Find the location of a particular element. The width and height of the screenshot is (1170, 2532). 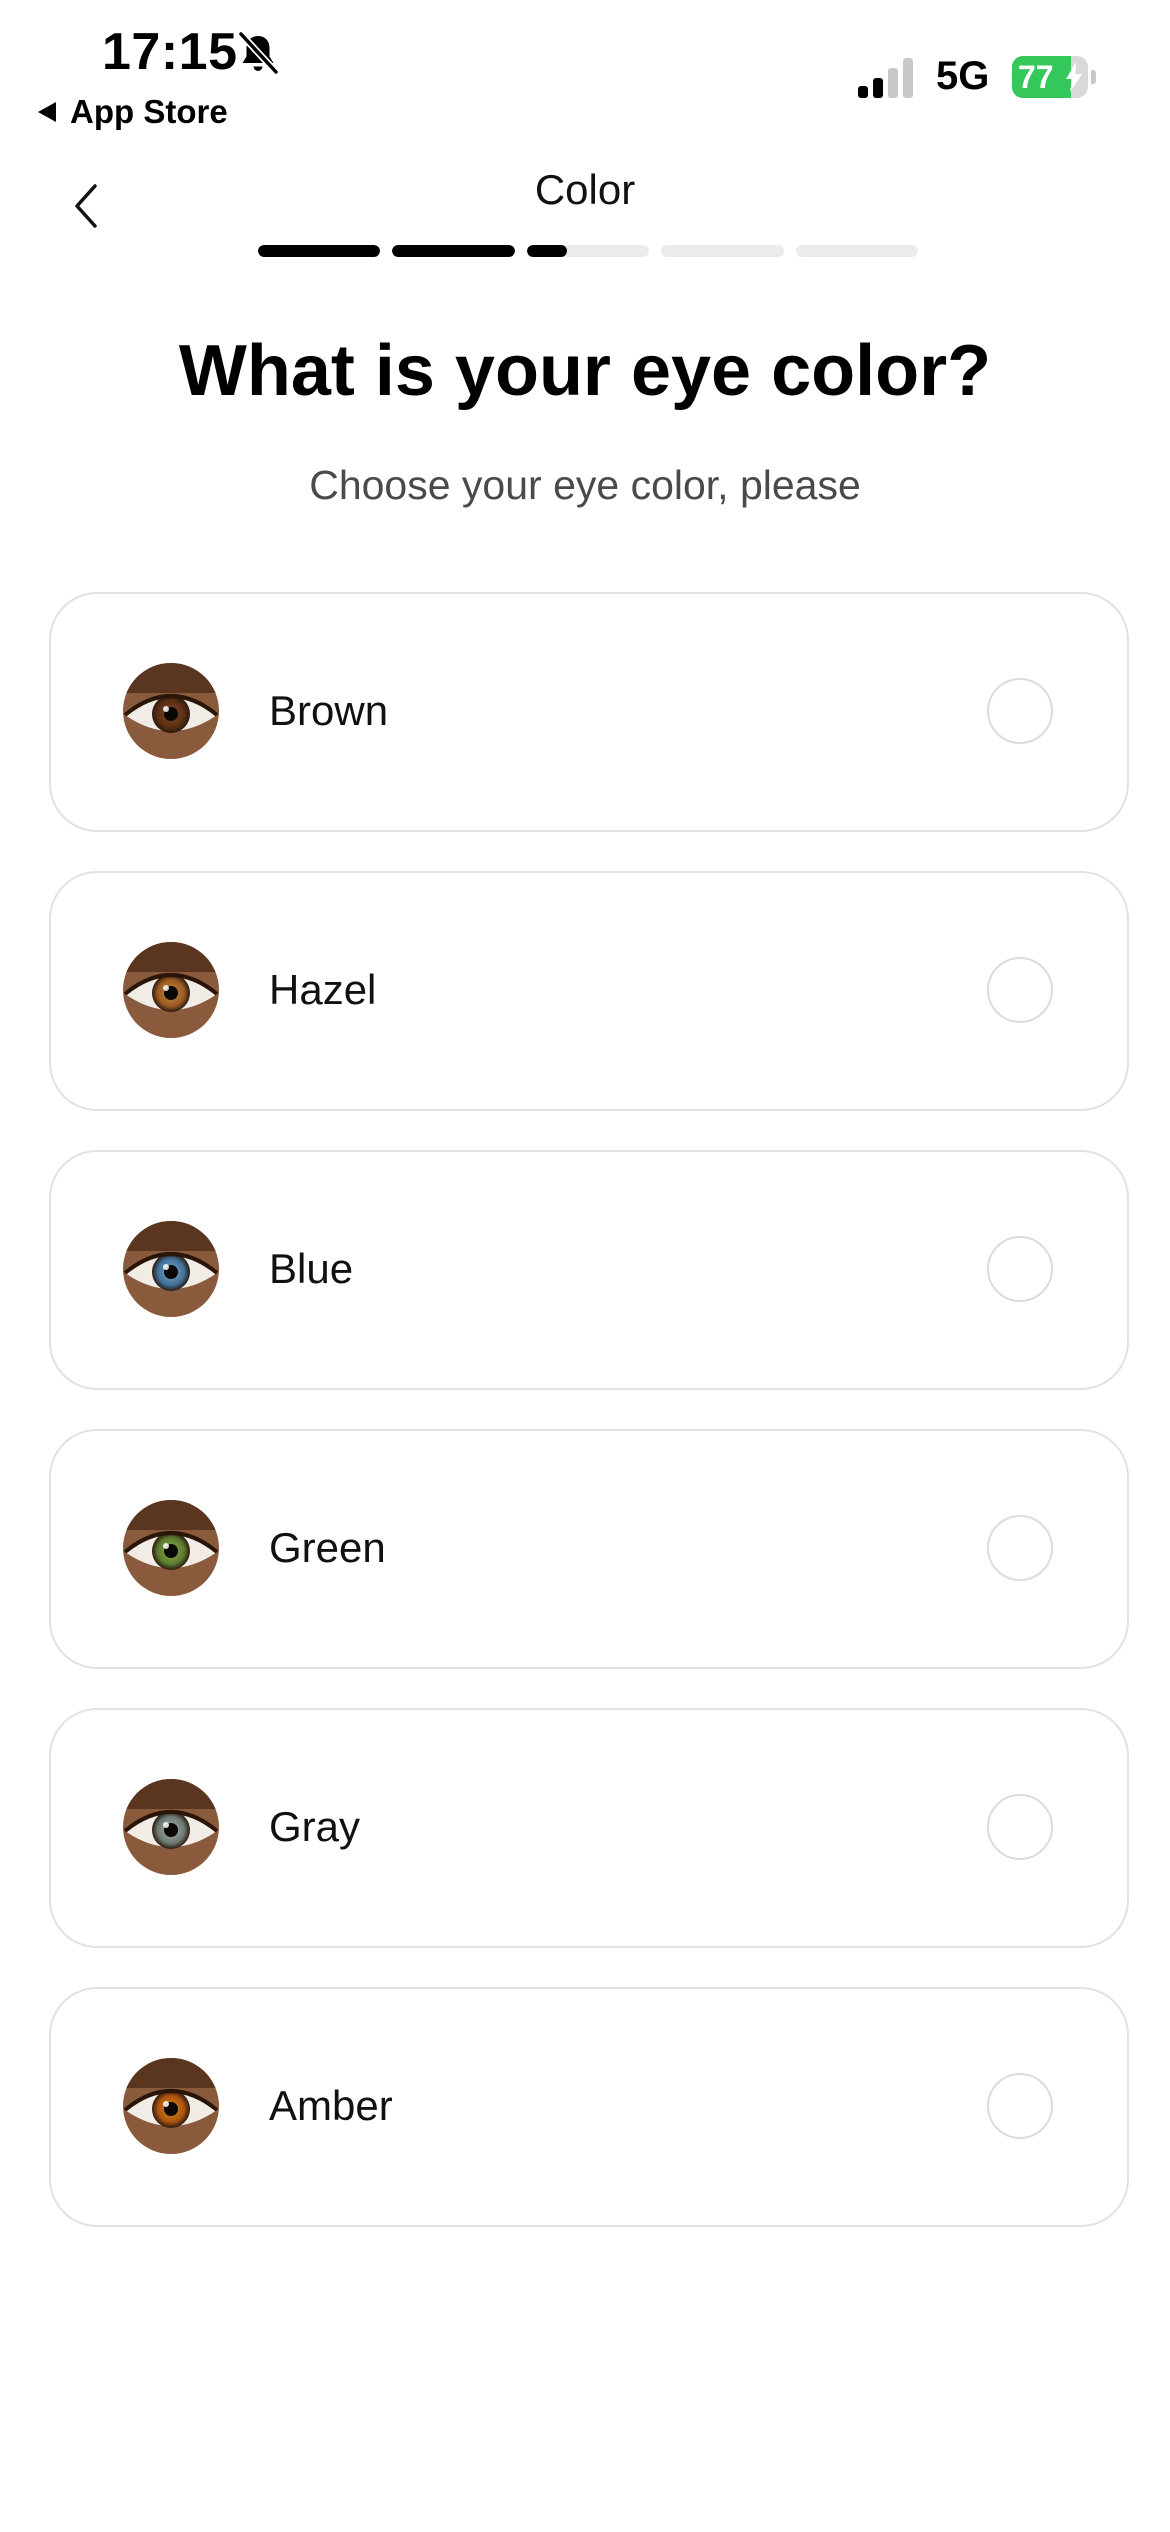

battery-body: 77 is located at coordinates (1050, 77).